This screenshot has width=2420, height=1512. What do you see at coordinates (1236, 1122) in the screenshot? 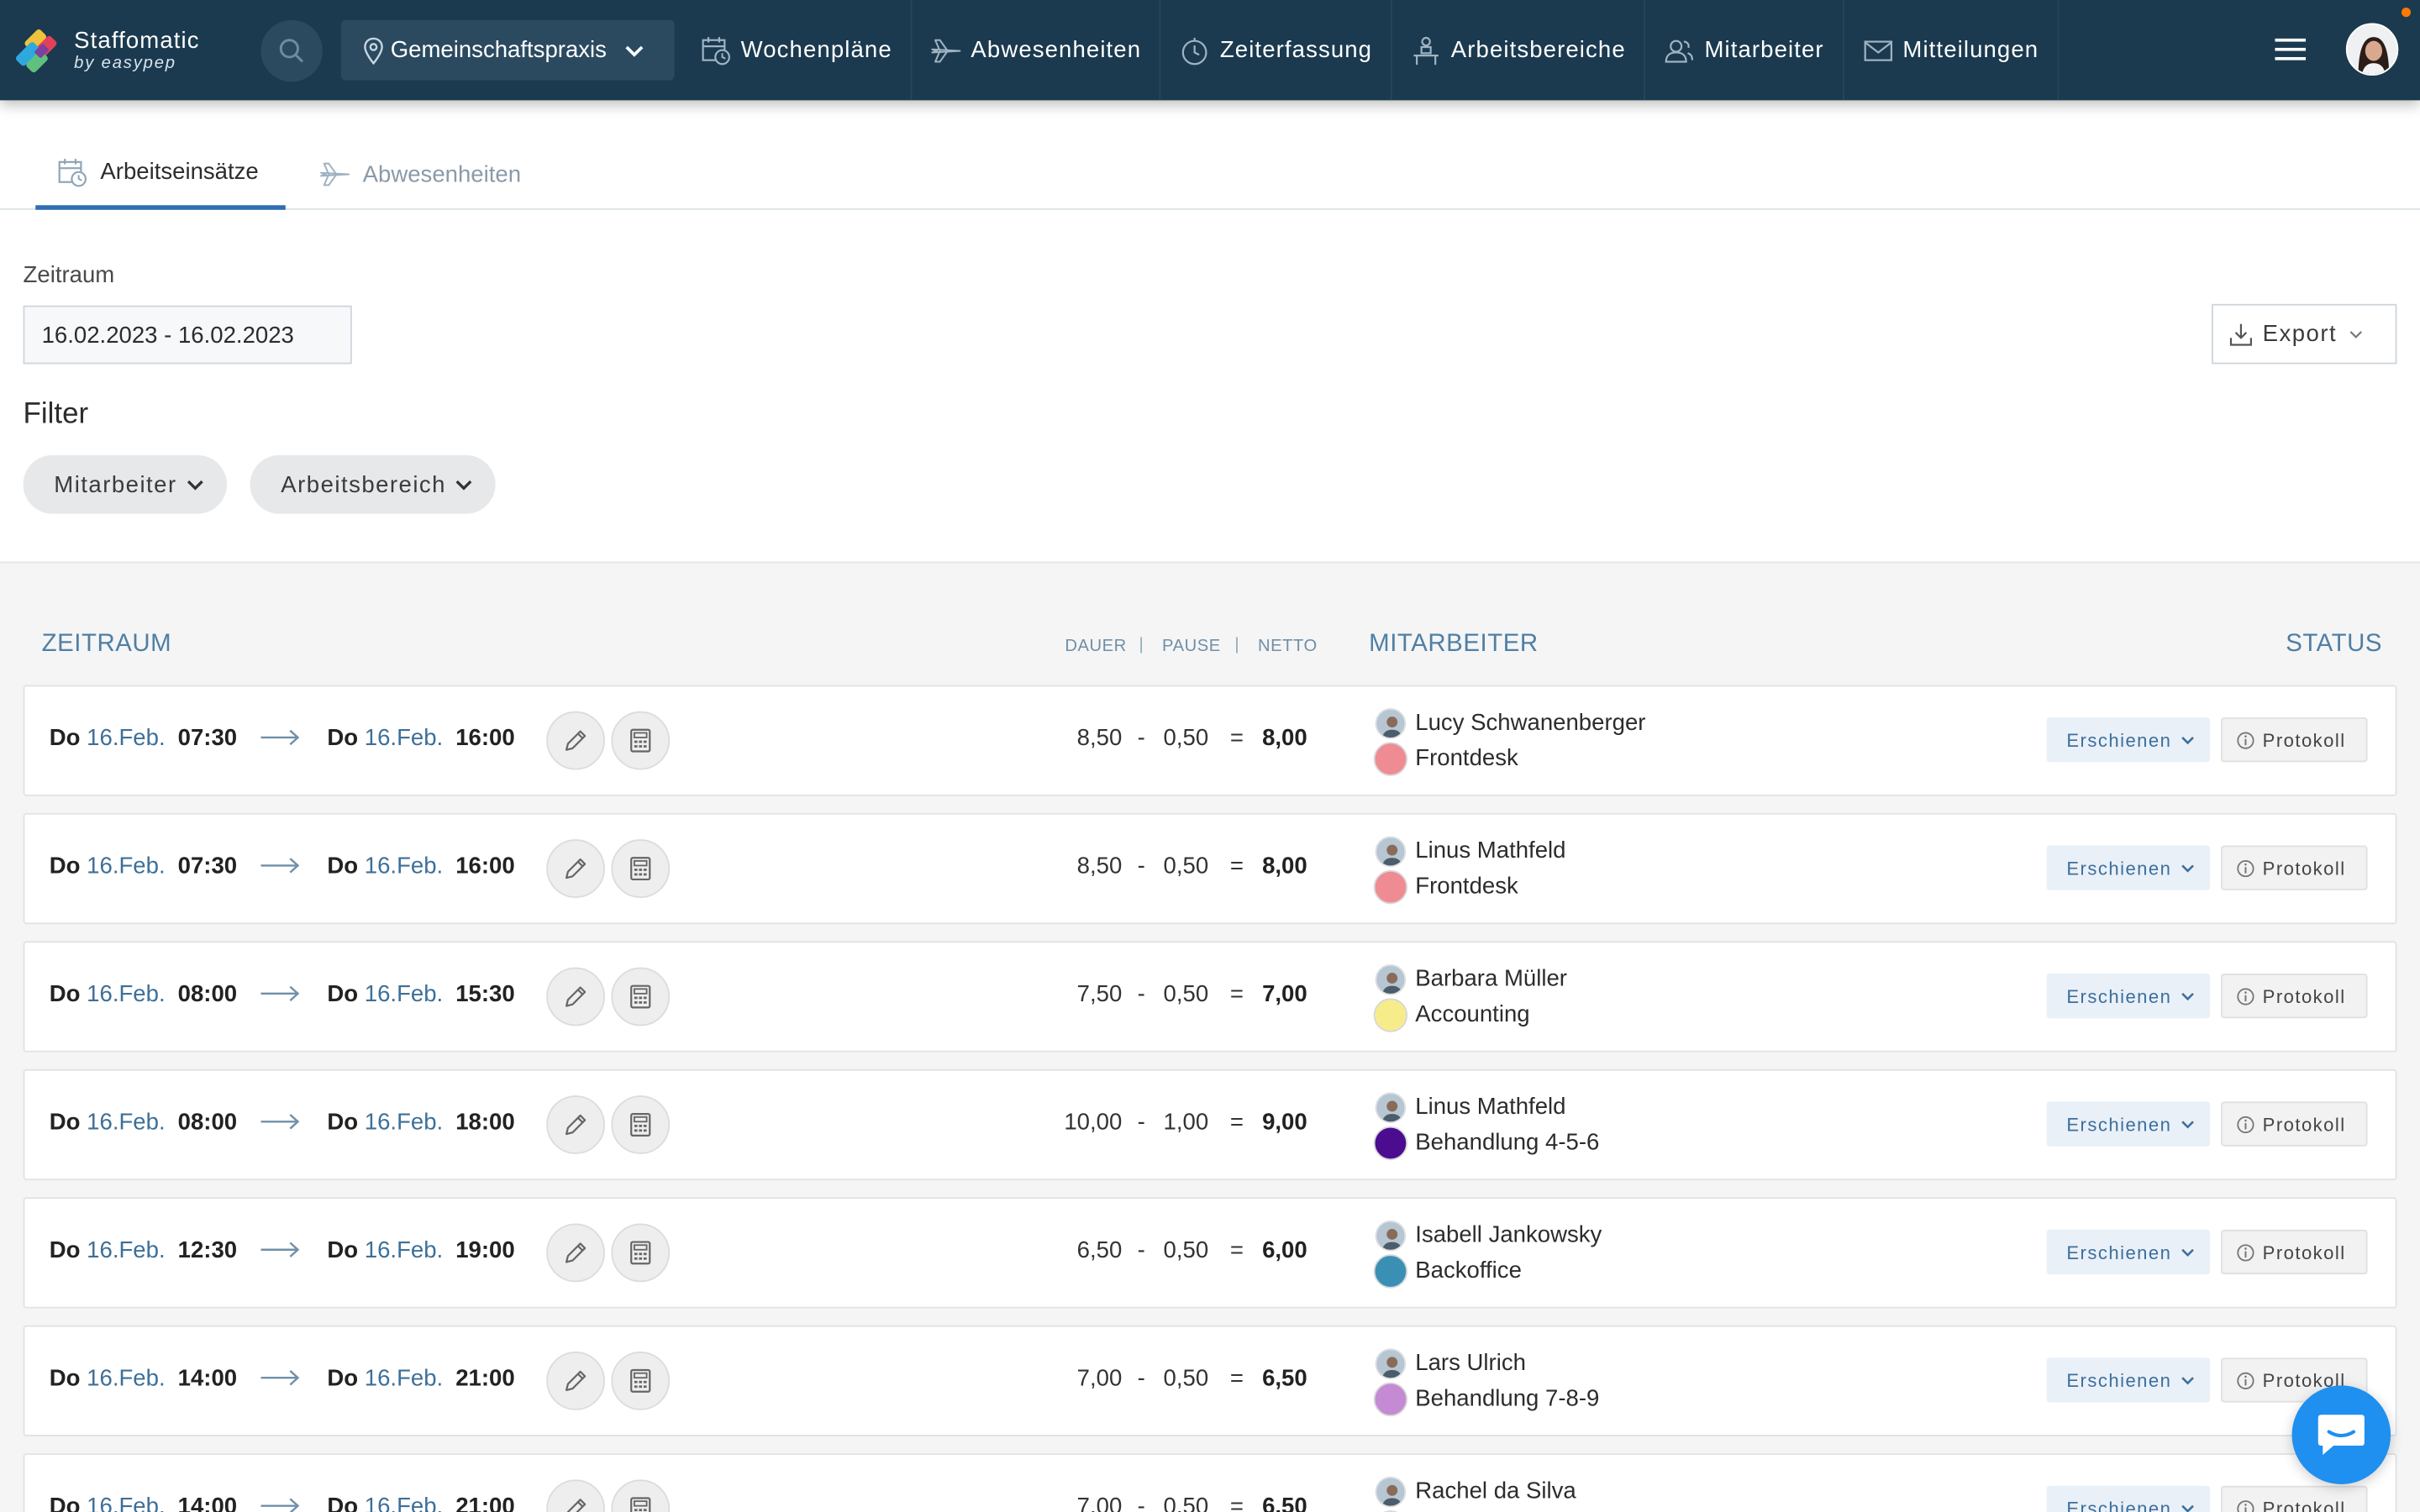
I see `equals-sign: =` at bounding box center [1236, 1122].